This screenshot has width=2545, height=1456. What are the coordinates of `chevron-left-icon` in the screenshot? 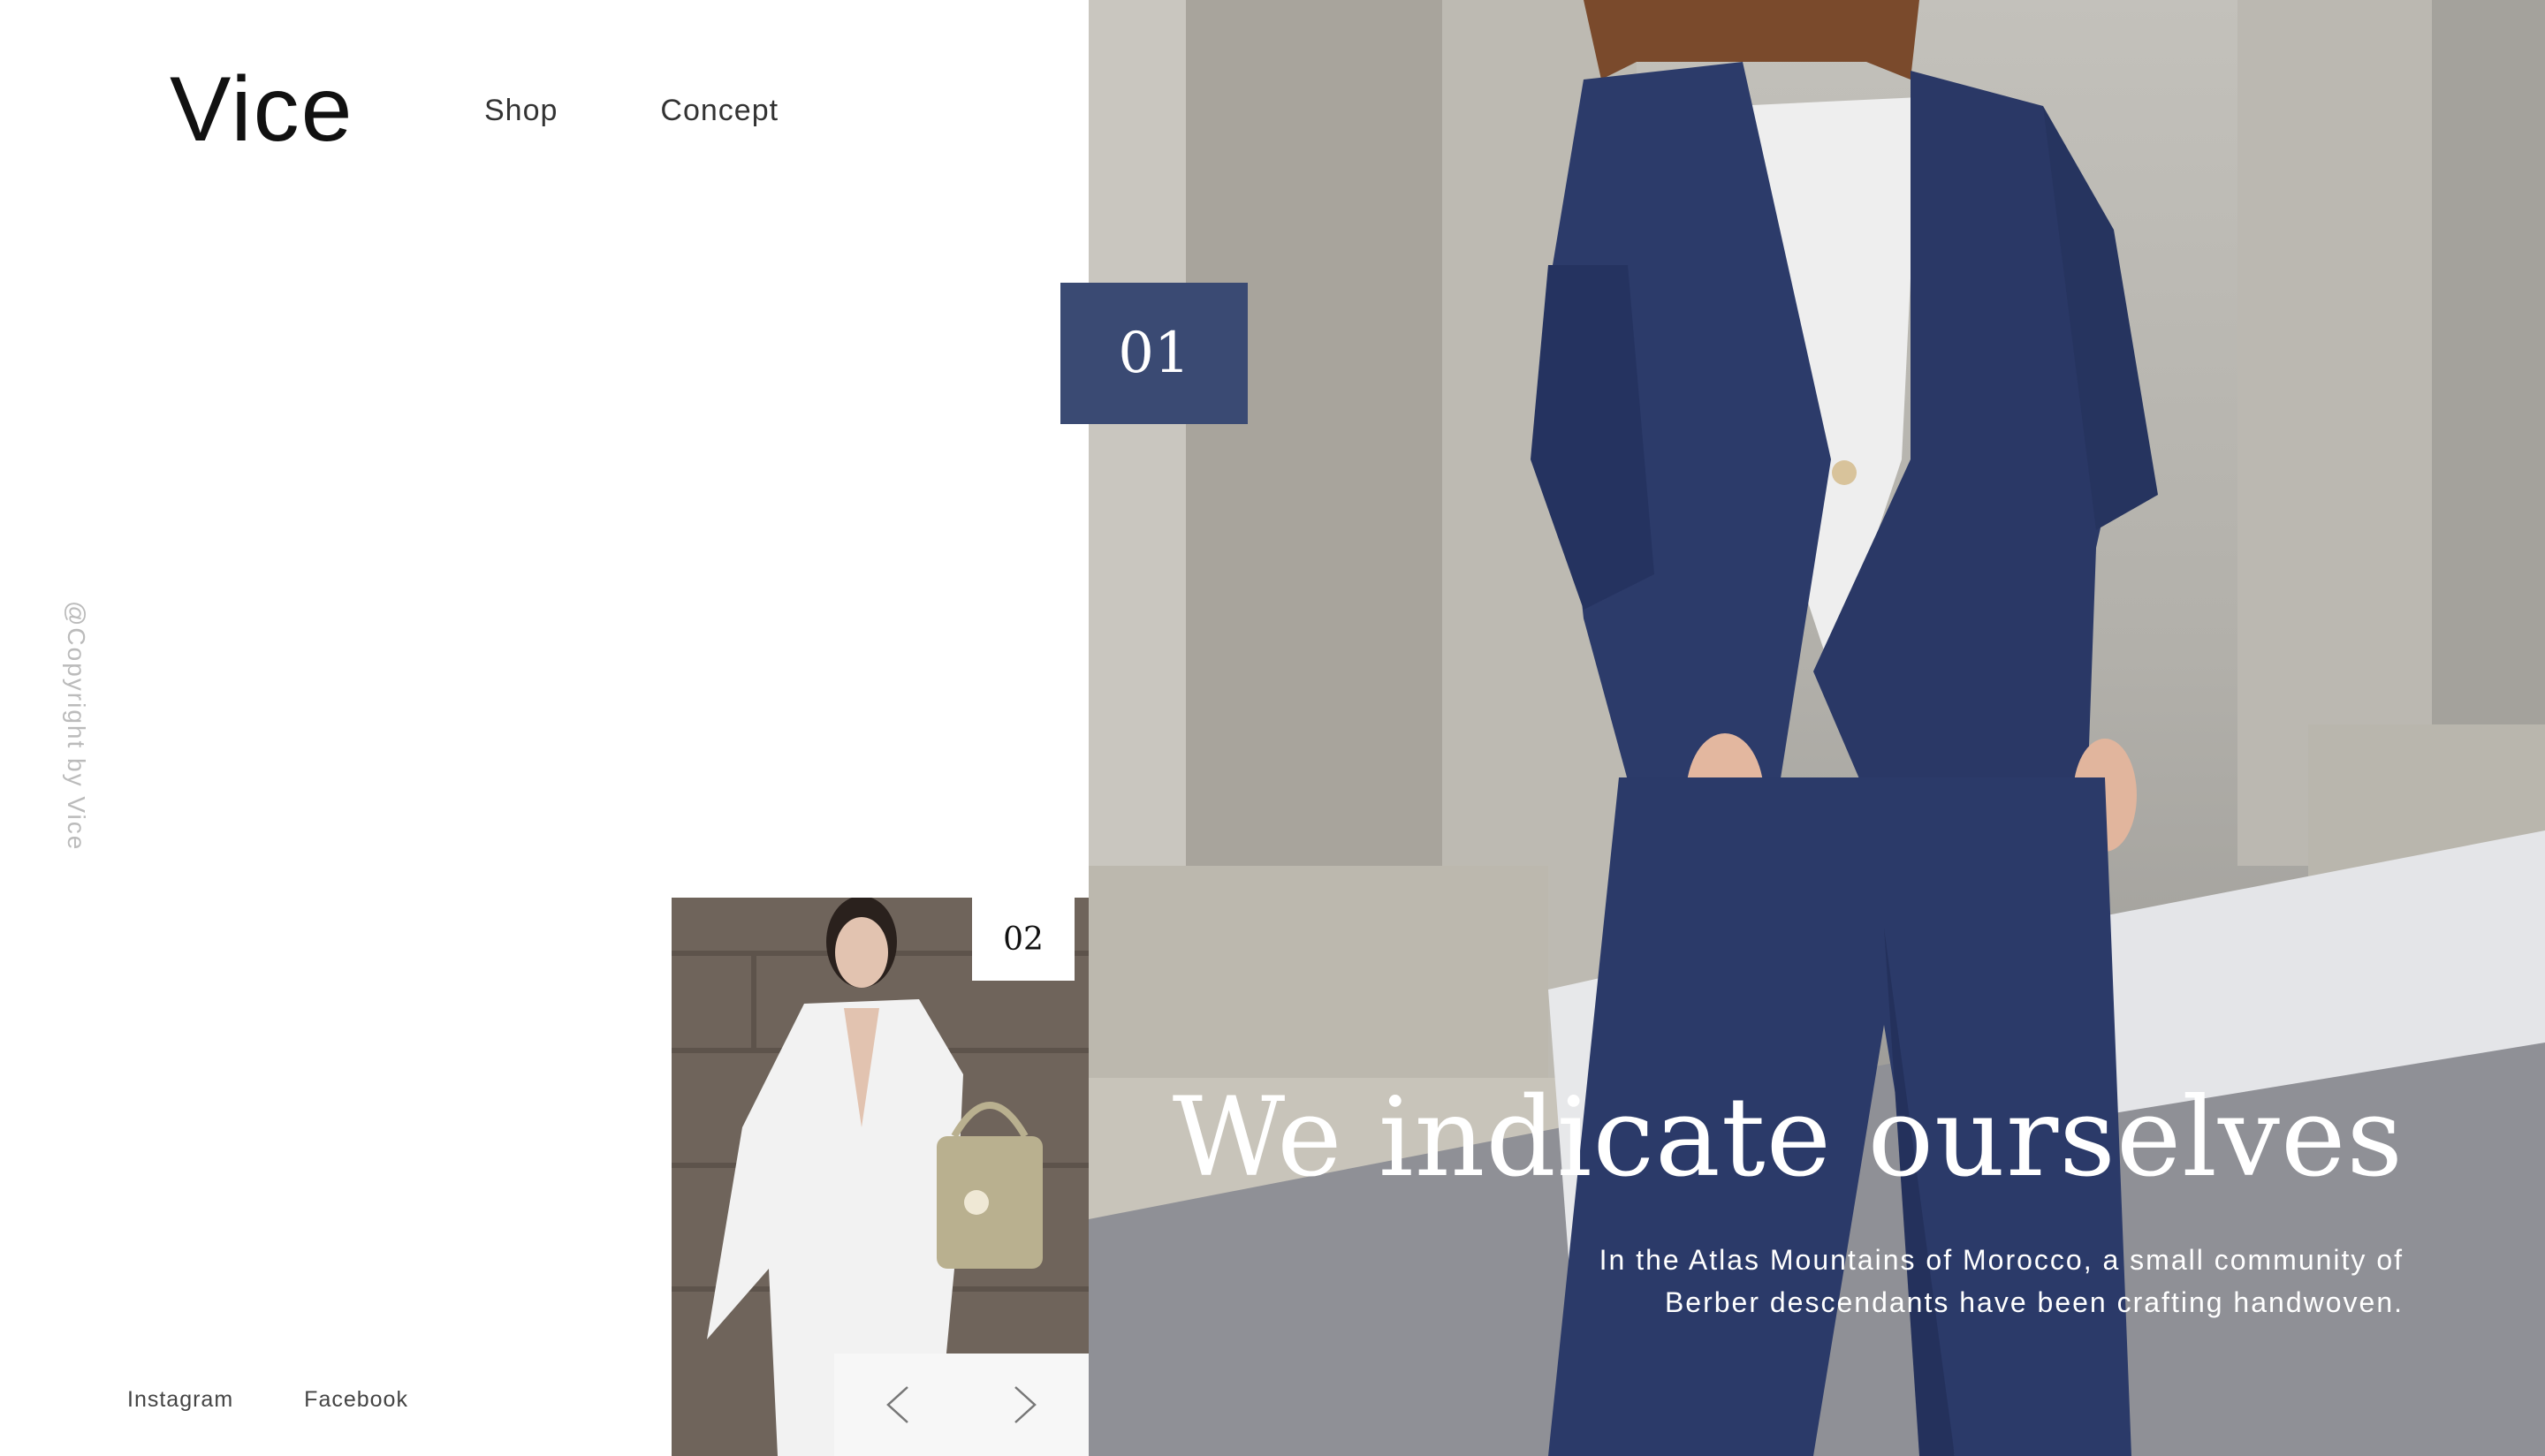 It's located at (897, 1404).